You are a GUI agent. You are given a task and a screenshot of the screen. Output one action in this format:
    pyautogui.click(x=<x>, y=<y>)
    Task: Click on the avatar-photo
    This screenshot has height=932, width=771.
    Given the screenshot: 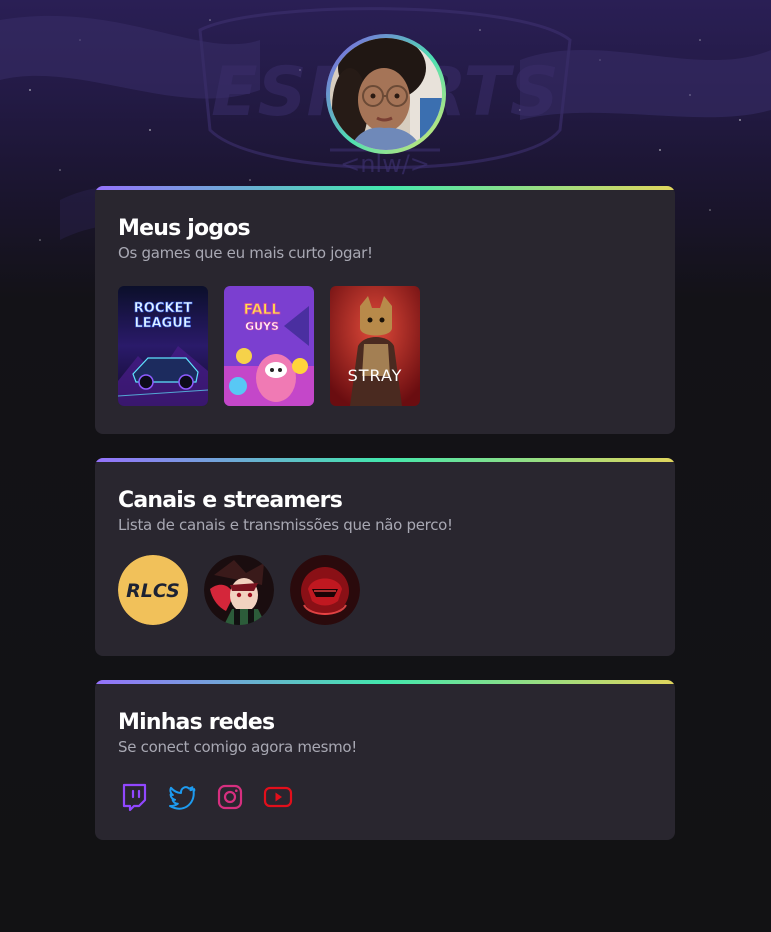 What is the action you would take?
    pyautogui.click(x=386, y=94)
    